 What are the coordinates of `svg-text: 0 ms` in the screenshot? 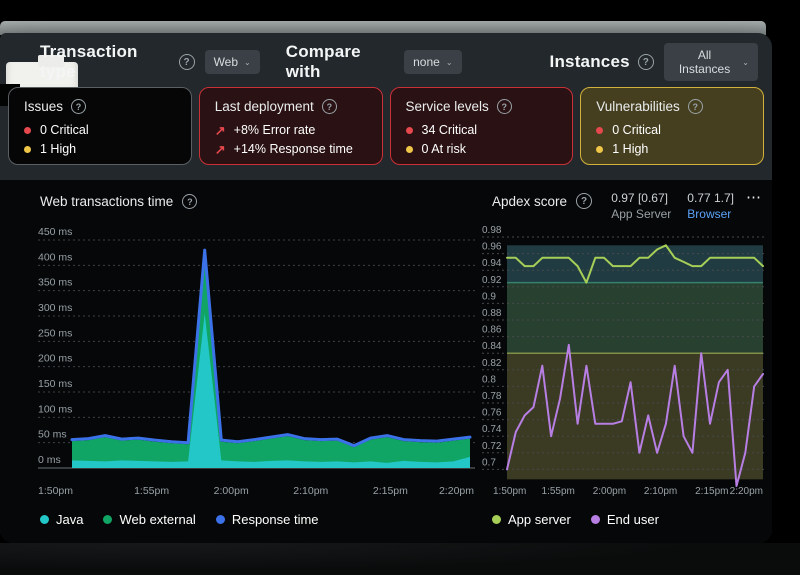 It's located at (49, 460).